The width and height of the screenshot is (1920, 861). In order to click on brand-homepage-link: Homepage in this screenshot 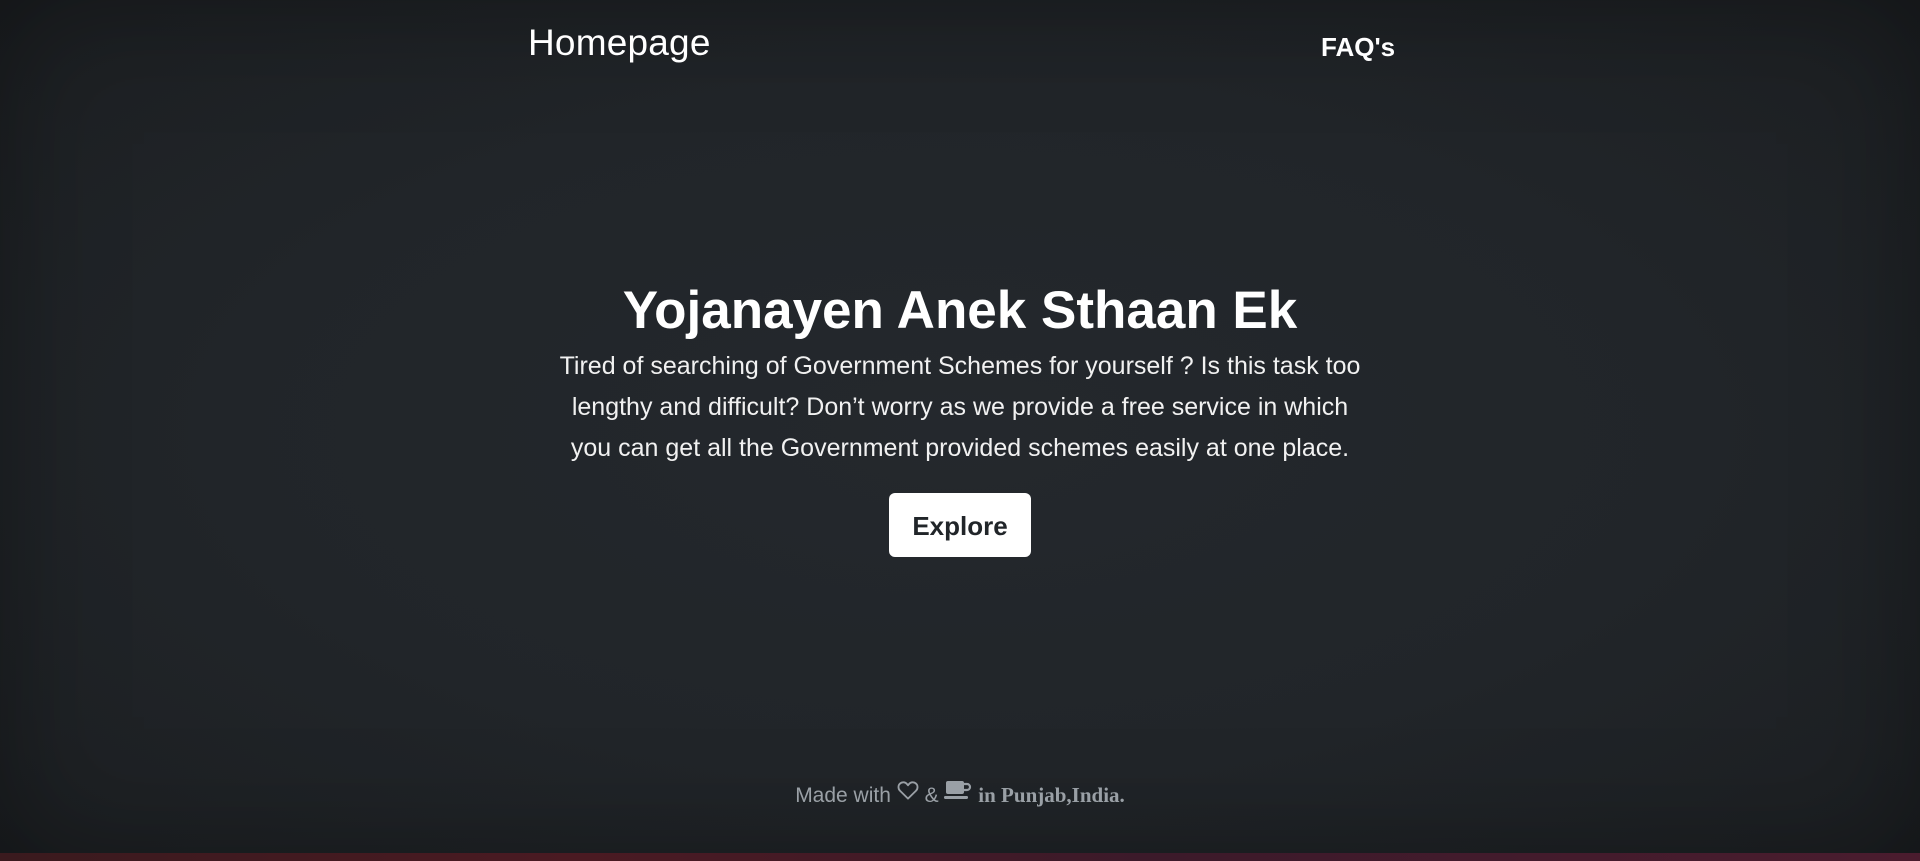, I will do `click(619, 43)`.